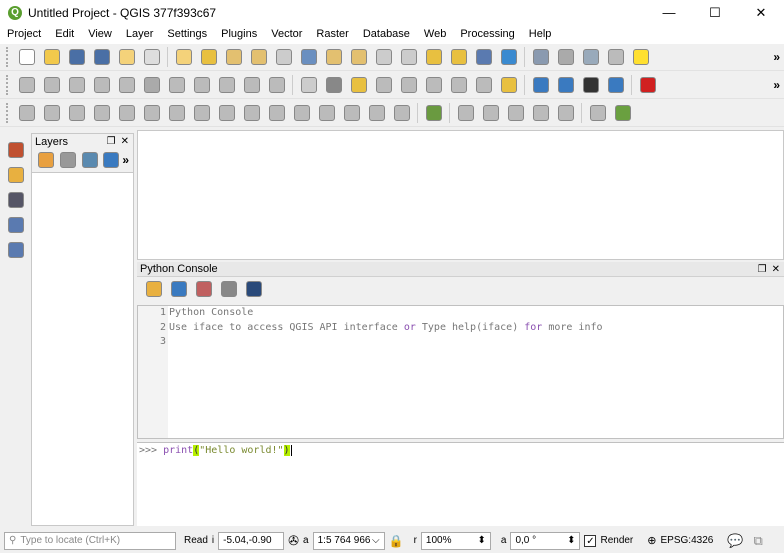 The width and height of the screenshot is (784, 553). What do you see at coordinates (252, 85) in the screenshot?
I see `undo-button` at bounding box center [252, 85].